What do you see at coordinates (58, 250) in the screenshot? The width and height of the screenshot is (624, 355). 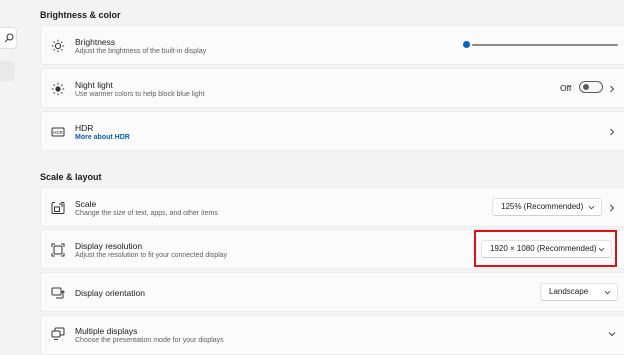 I see `resolution-icon` at bounding box center [58, 250].